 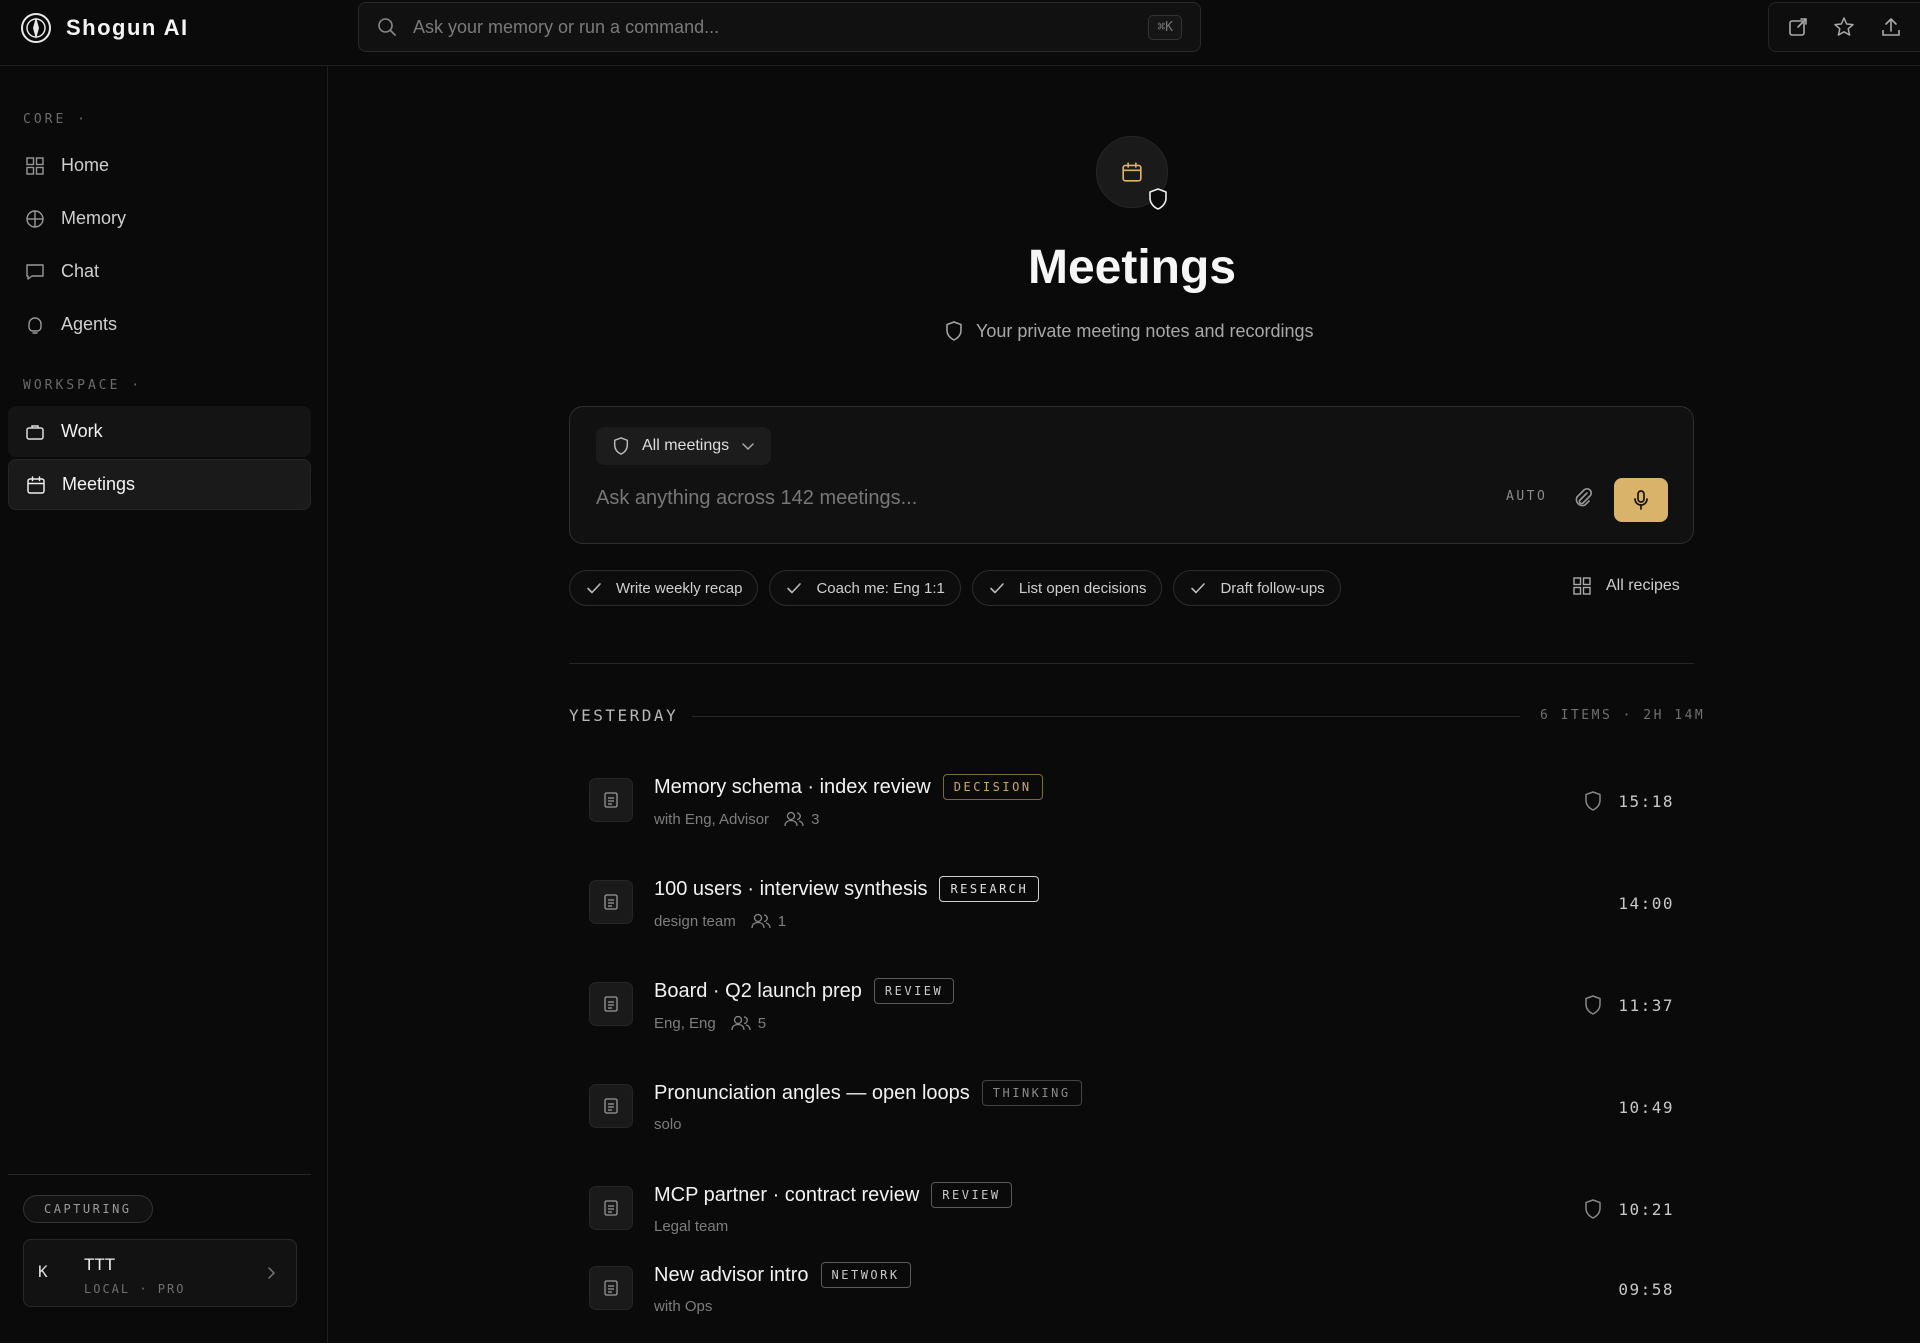 I want to click on meeting-time: 10:21, so click(x=1646, y=1209).